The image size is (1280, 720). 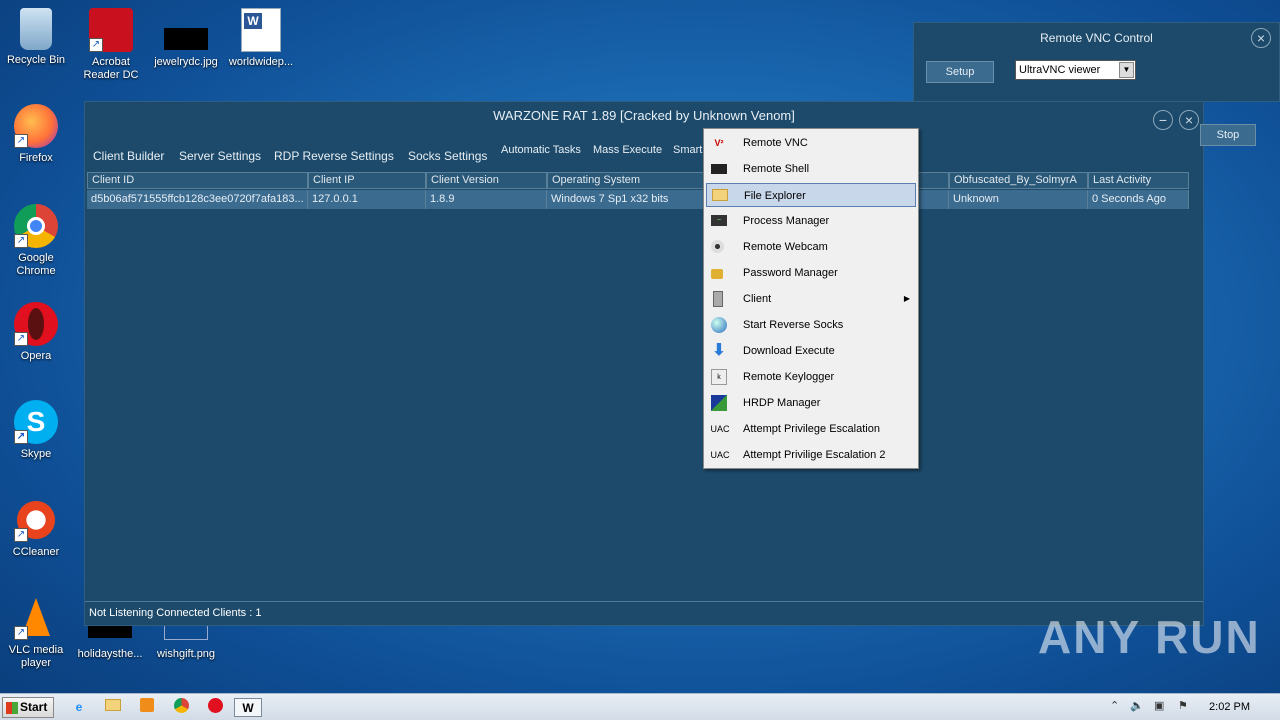 I want to click on cell-last-activity: 0 Seconds Ago, so click(x=1138, y=199).